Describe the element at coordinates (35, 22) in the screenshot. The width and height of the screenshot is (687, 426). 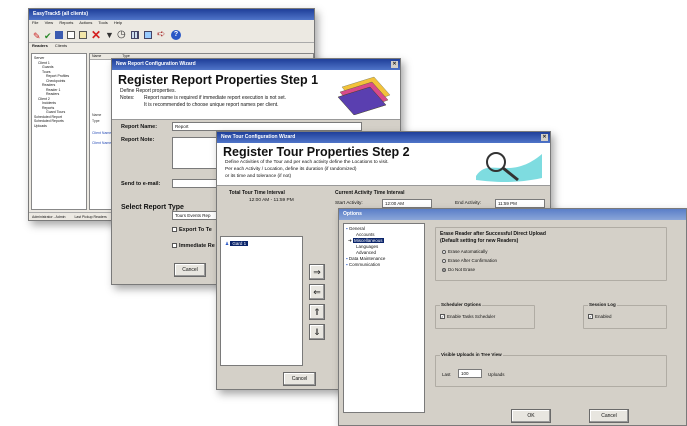
I see `menu-file: File` at that location.